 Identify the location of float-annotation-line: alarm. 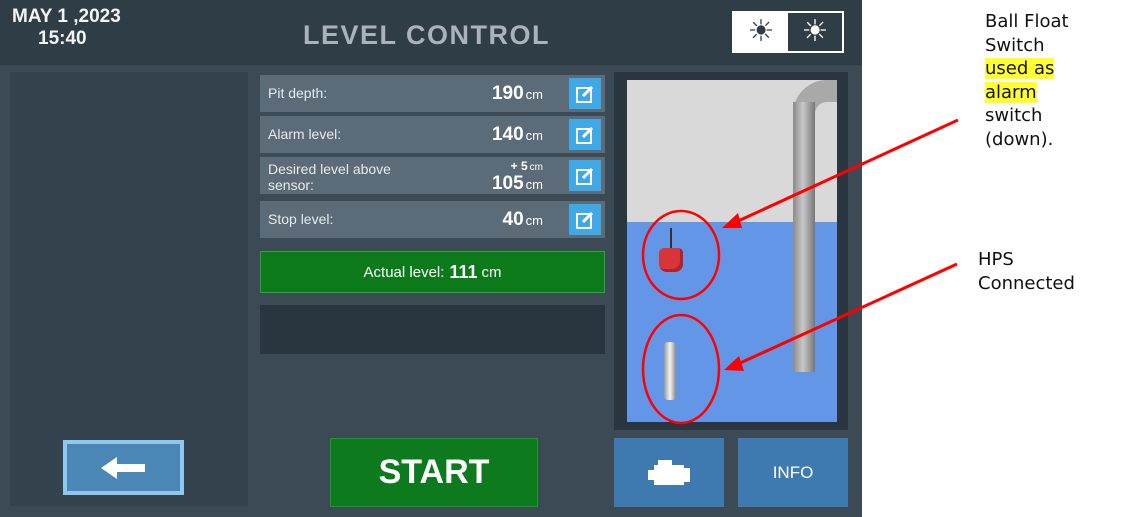
(1027, 93).